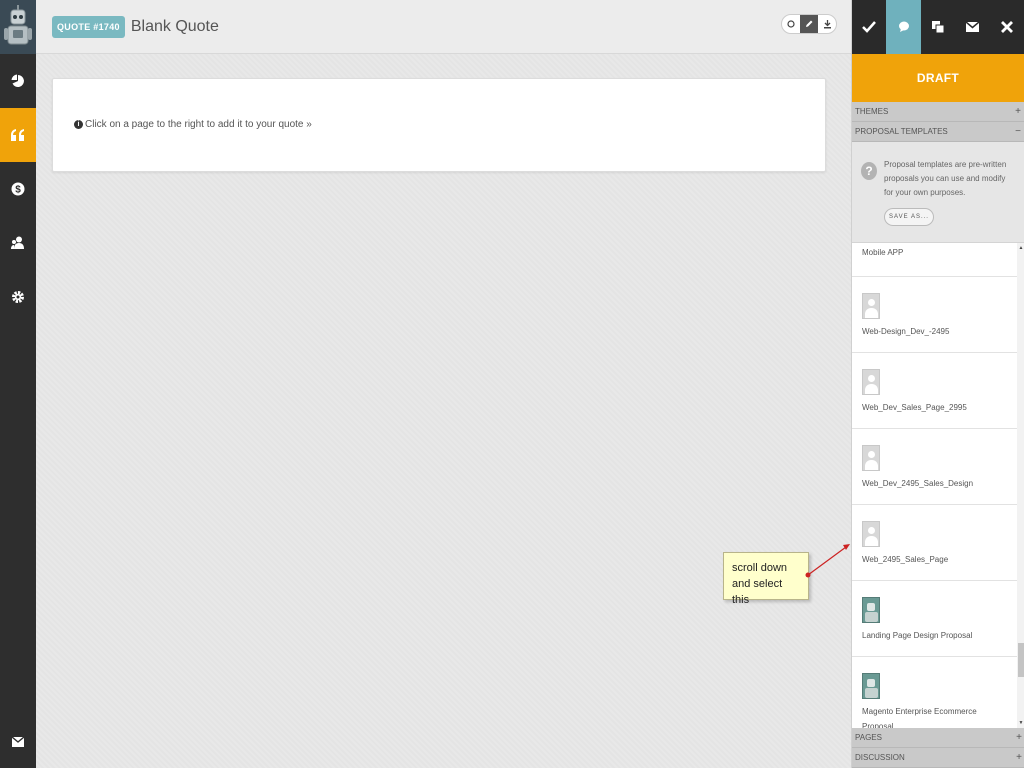 The width and height of the screenshot is (1024, 768). Describe the element at coordinates (757, 592) in the screenshot. I see `callout-line-2: and select this` at that location.